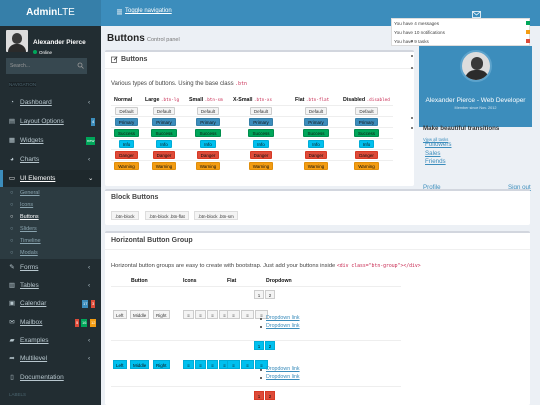  What do you see at coordinates (432, 153) in the screenshot?
I see `sales-link: Sales` at bounding box center [432, 153].